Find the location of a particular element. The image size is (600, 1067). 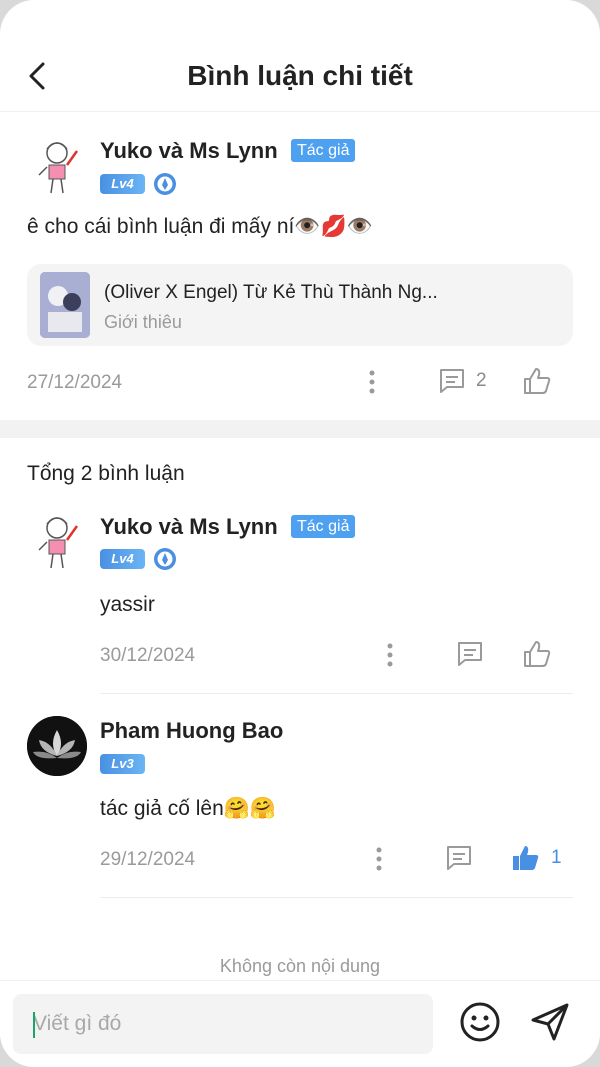

reply-count: 2 is located at coordinates (481, 380).